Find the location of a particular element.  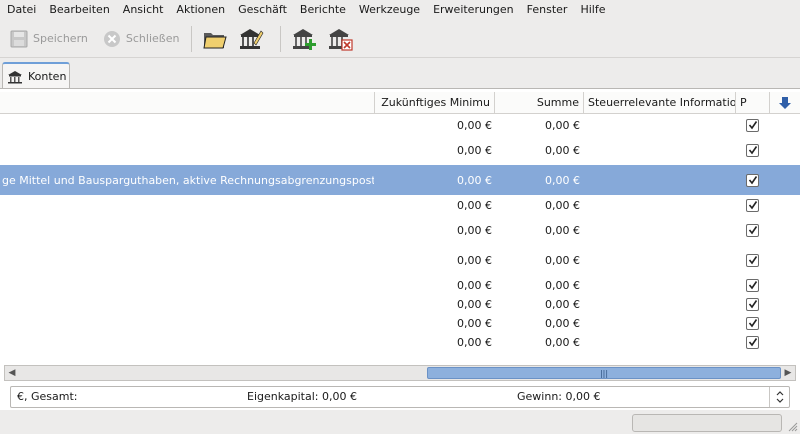

menu-geschaeft: Geschäft is located at coordinates (262, 10).